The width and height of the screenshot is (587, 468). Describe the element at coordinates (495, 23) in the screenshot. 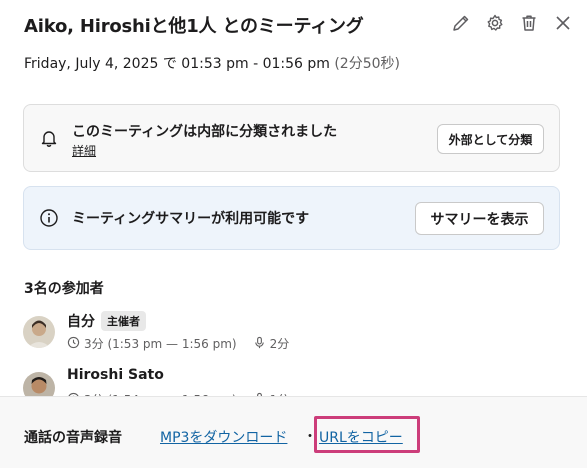

I see `gear-icon` at that location.